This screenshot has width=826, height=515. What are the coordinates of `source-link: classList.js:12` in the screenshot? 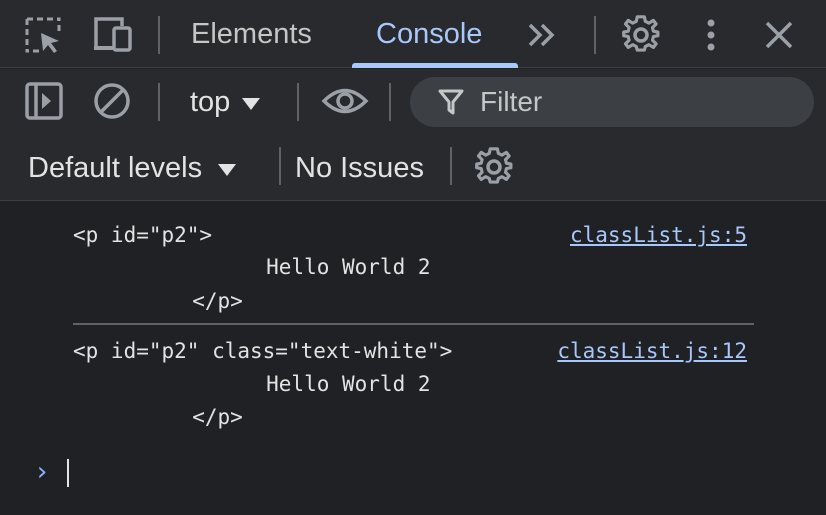 It's located at (652, 351).